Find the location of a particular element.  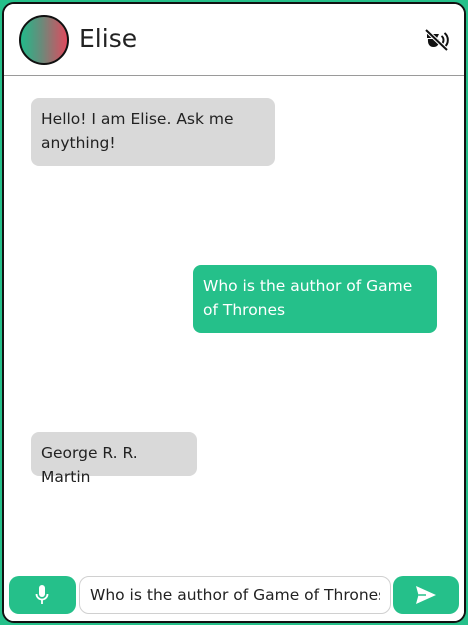

send-icon is located at coordinates (426, 595).